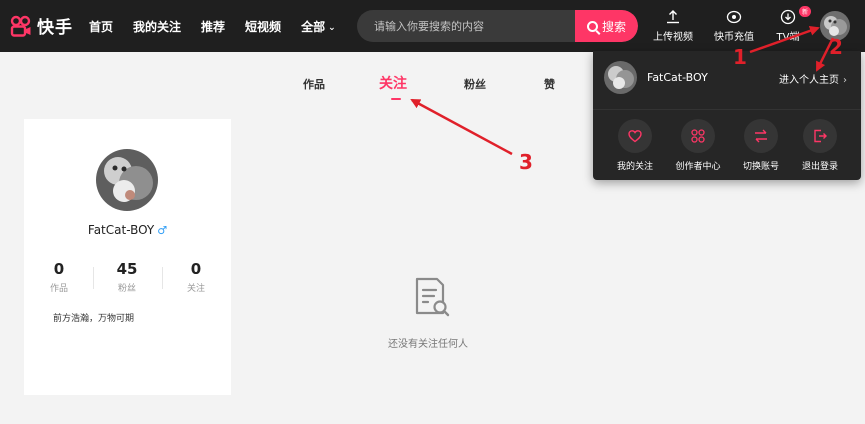 The image size is (865, 424). What do you see at coordinates (635, 136) in the screenshot?
I see `heart-icon` at bounding box center [635, 136].